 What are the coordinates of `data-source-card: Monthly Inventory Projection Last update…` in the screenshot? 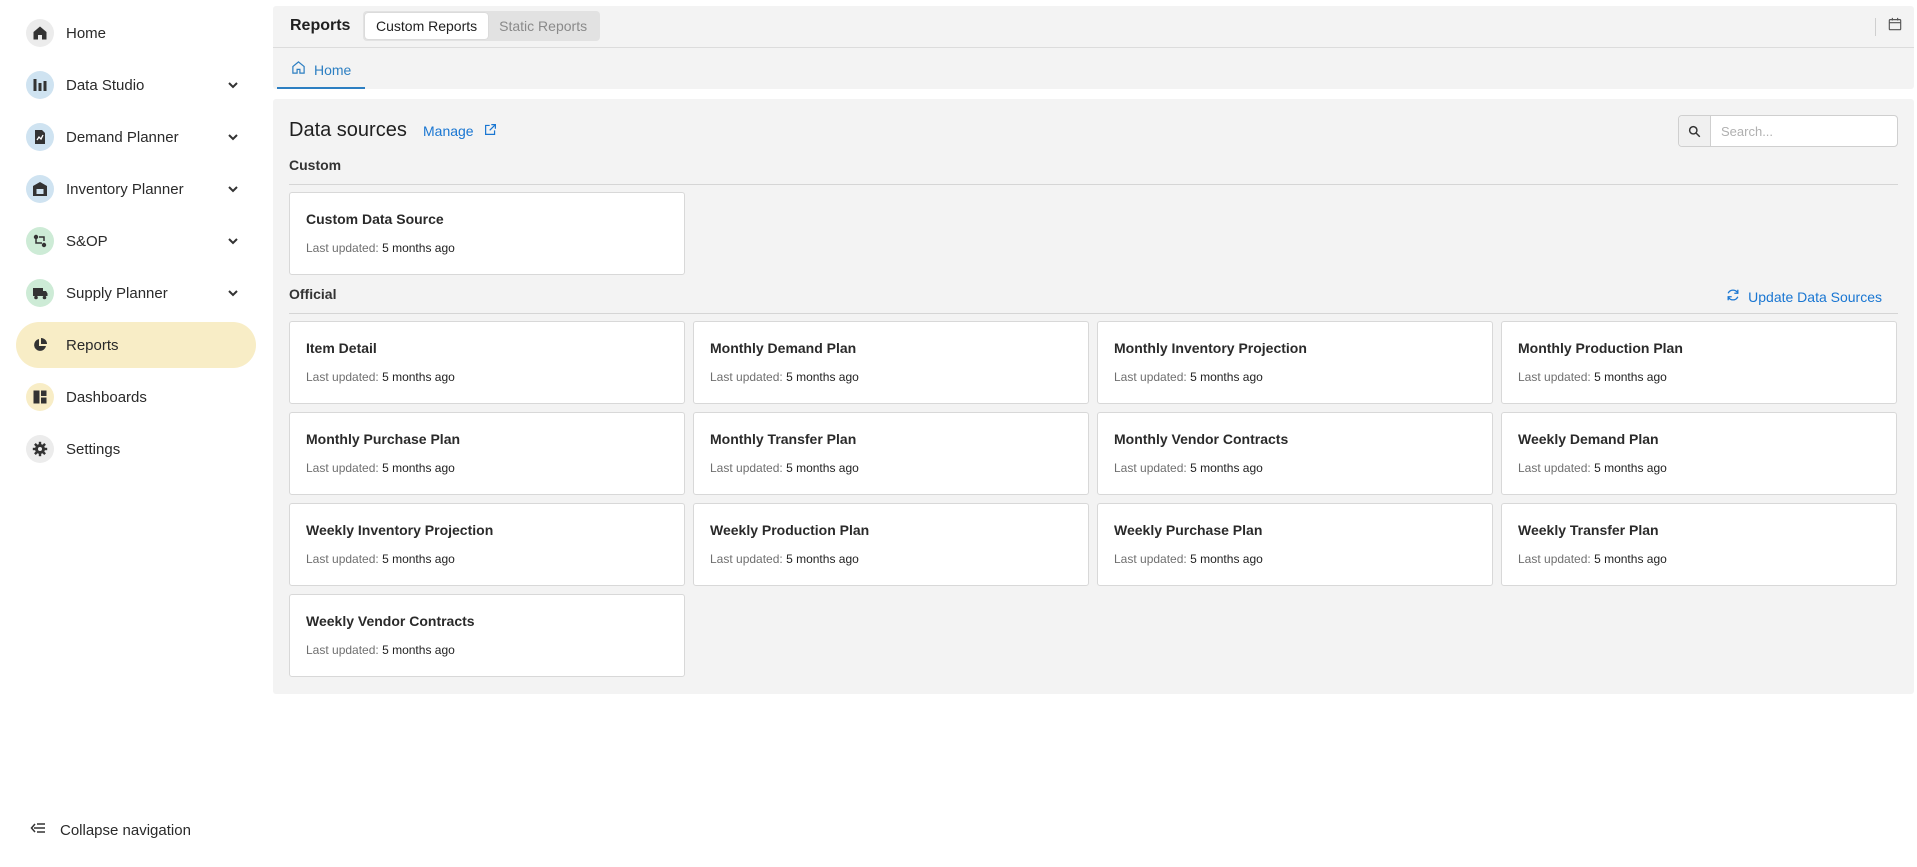 It's located at (1295, 362).